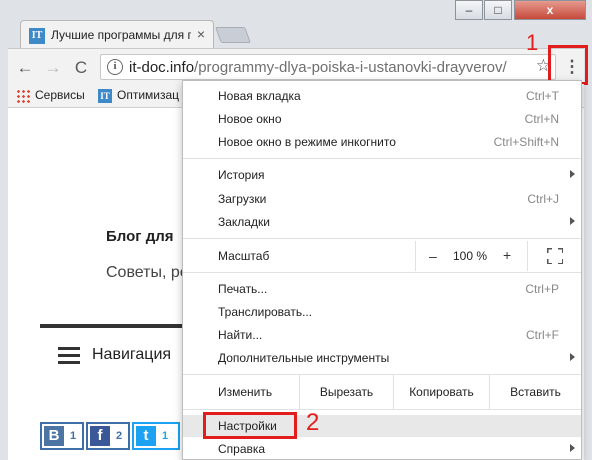  Describe the element at coordinates (382, 175) in the screenshot. I see `menu-item-history: История` at that location.